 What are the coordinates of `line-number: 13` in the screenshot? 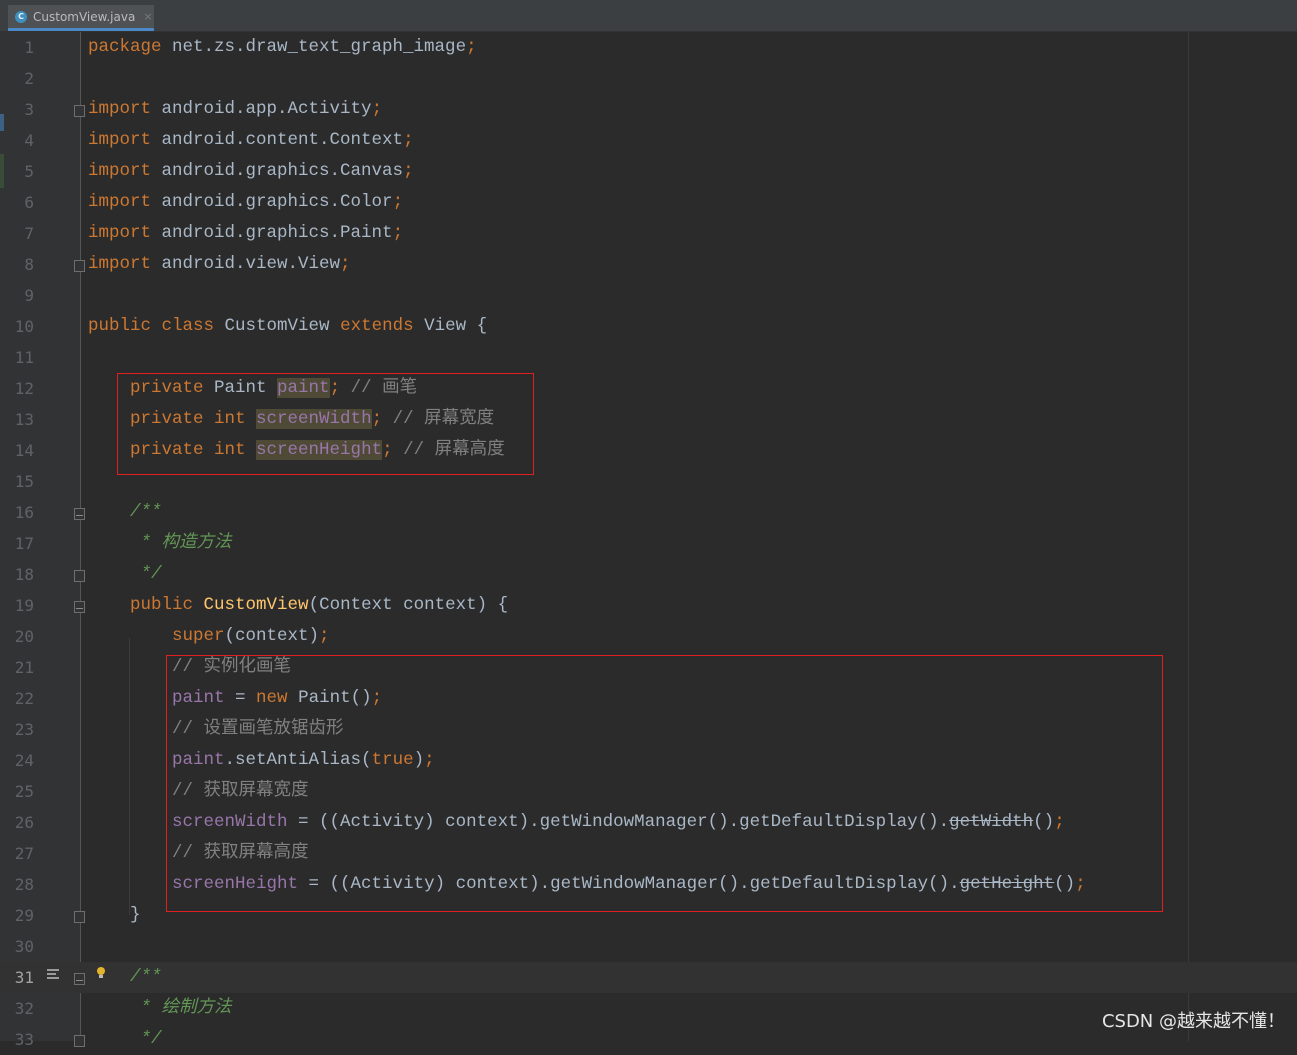 It's located at (24, 419).